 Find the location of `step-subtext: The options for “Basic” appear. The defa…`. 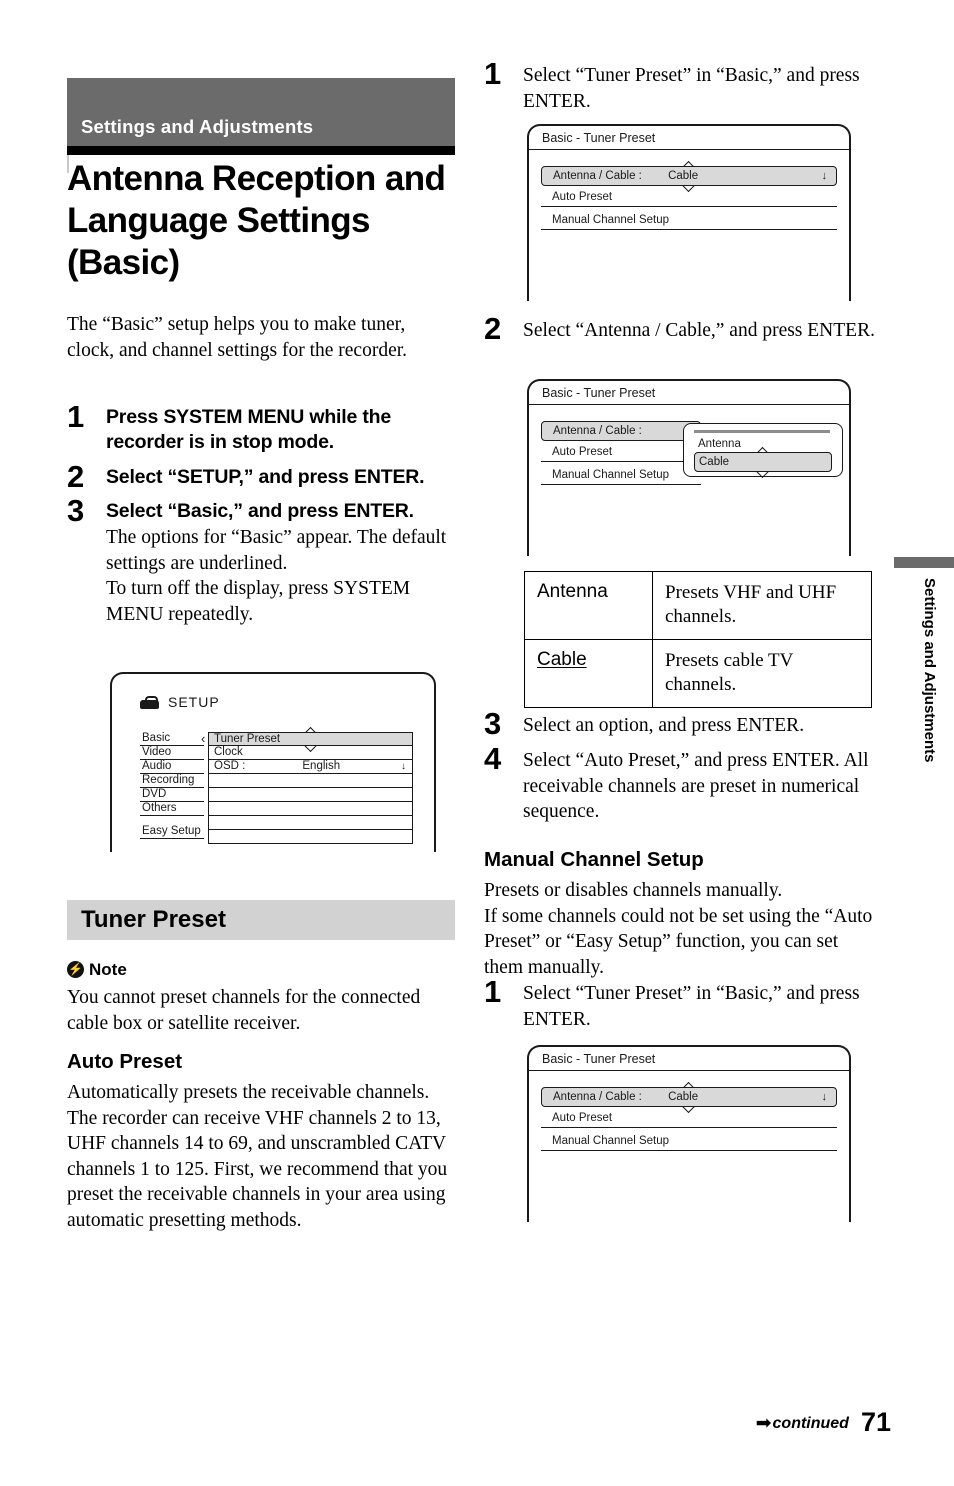

step-subtext: The options for “Basic” appear. The defa… is located at coordinates (276, 576).